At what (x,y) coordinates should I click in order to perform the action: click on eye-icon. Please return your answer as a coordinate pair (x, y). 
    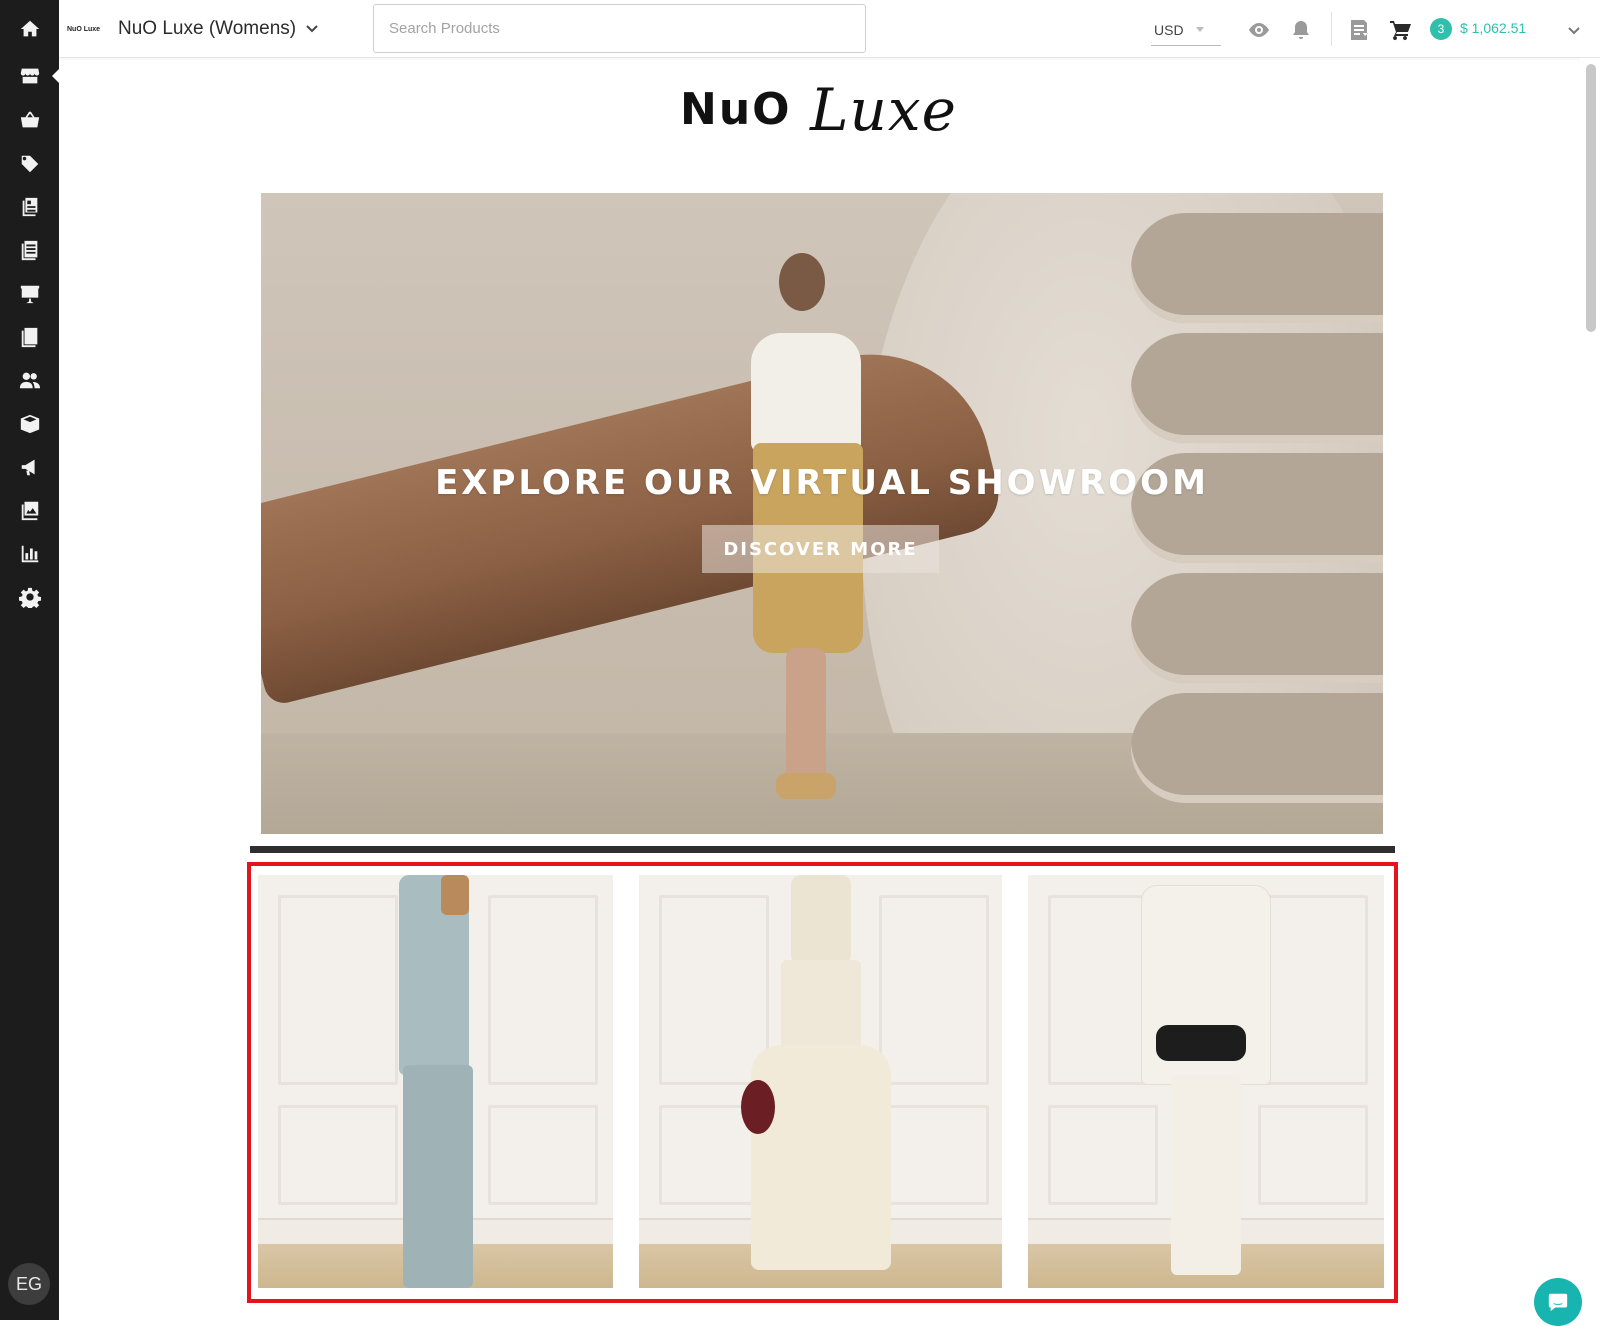
    Looking at the image, I should click on (1259, 30).